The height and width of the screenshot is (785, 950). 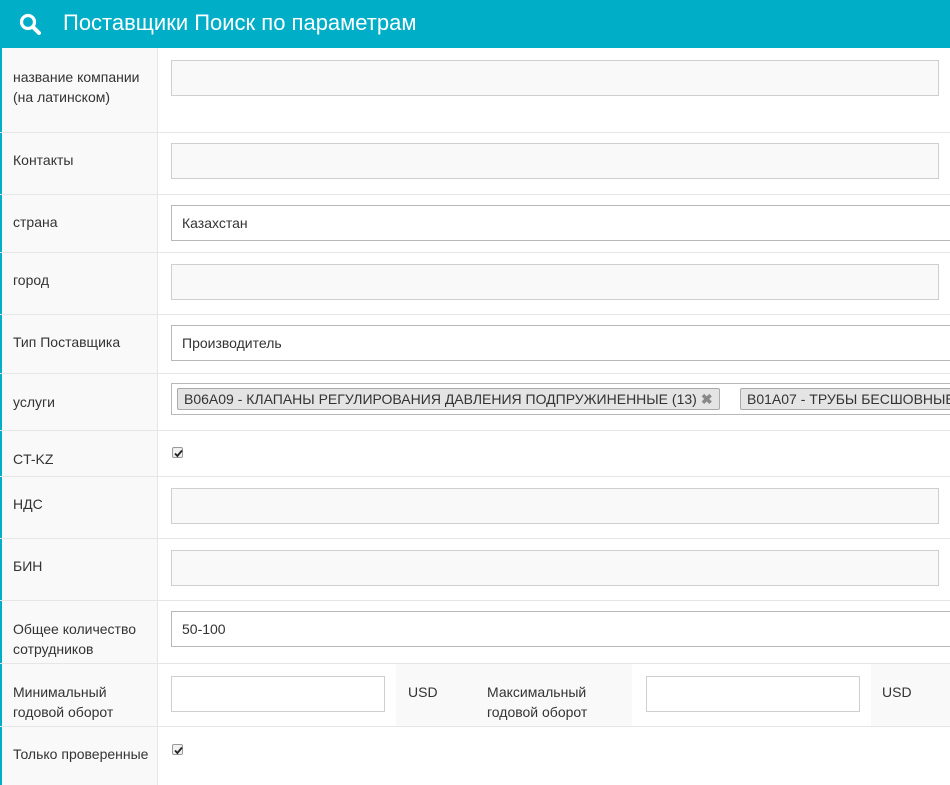 I want to click on row-employees: Общее количество сотрудников 50-100, so click(x=475, y=632).